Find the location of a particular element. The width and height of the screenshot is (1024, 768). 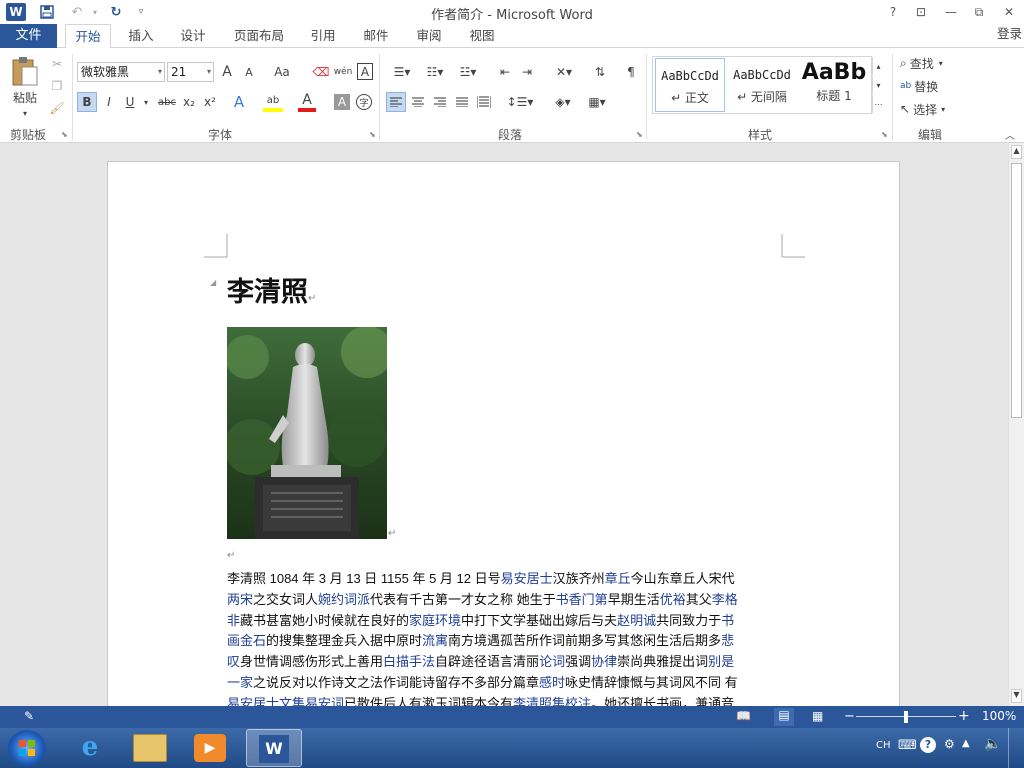

italic-button: I is located at coordinates (109, 102).